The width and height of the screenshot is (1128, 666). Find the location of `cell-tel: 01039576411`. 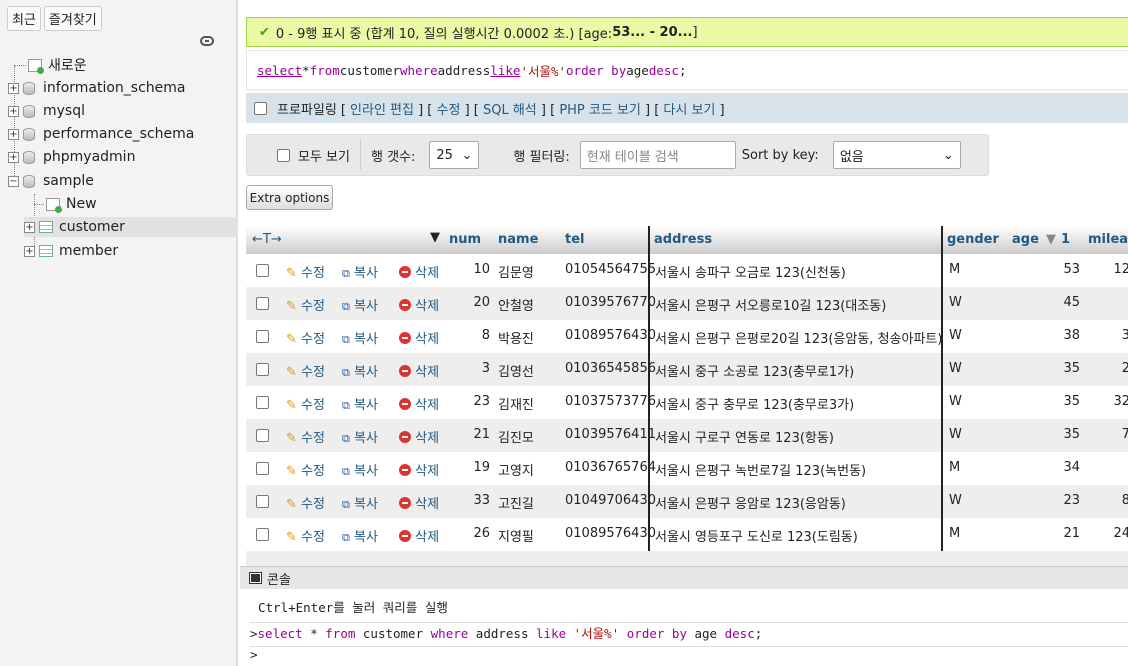

cell-tel: 01039576411 is located at coordinates (610, 434).